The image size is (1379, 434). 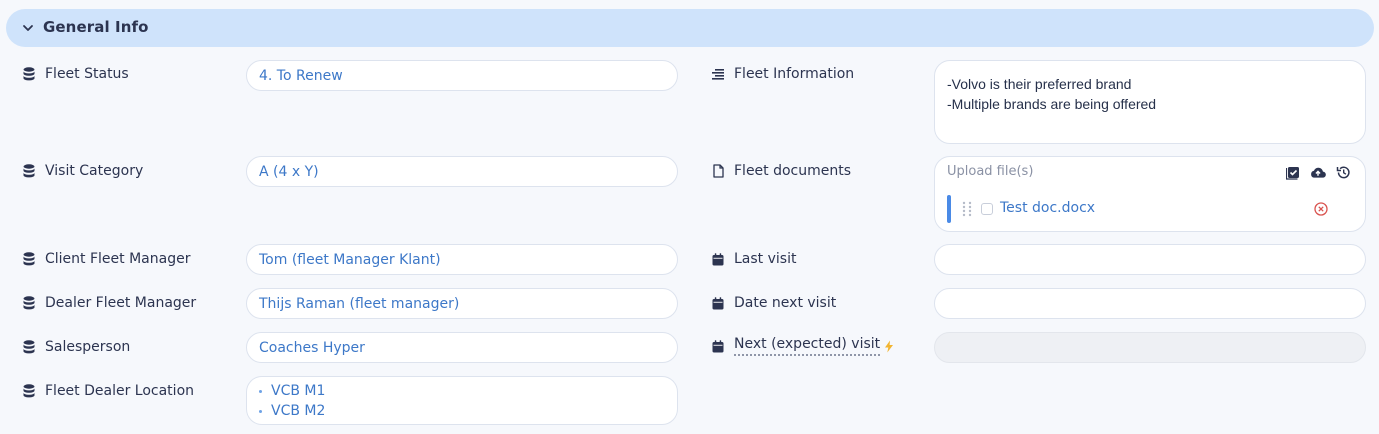 What do you see at coordinates (1052, 104) in the screenshot?
I see `fleet-information-line: -Multiple brands are being offered` at bounding box center [1052, 104].